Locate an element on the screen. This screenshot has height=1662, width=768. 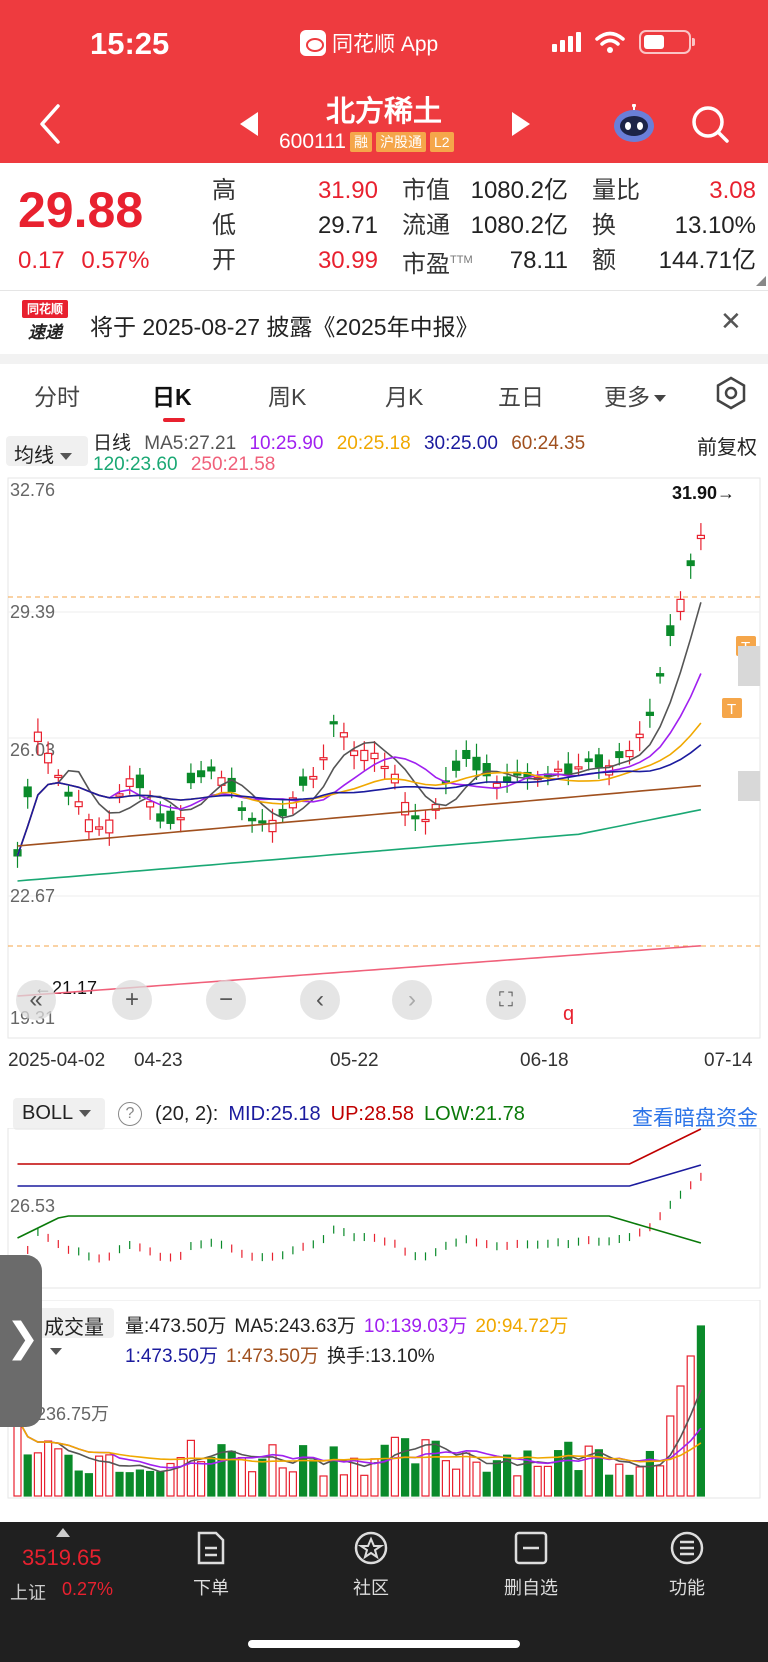
nav-functions: 功能 is located at coordinates (687, 1565).